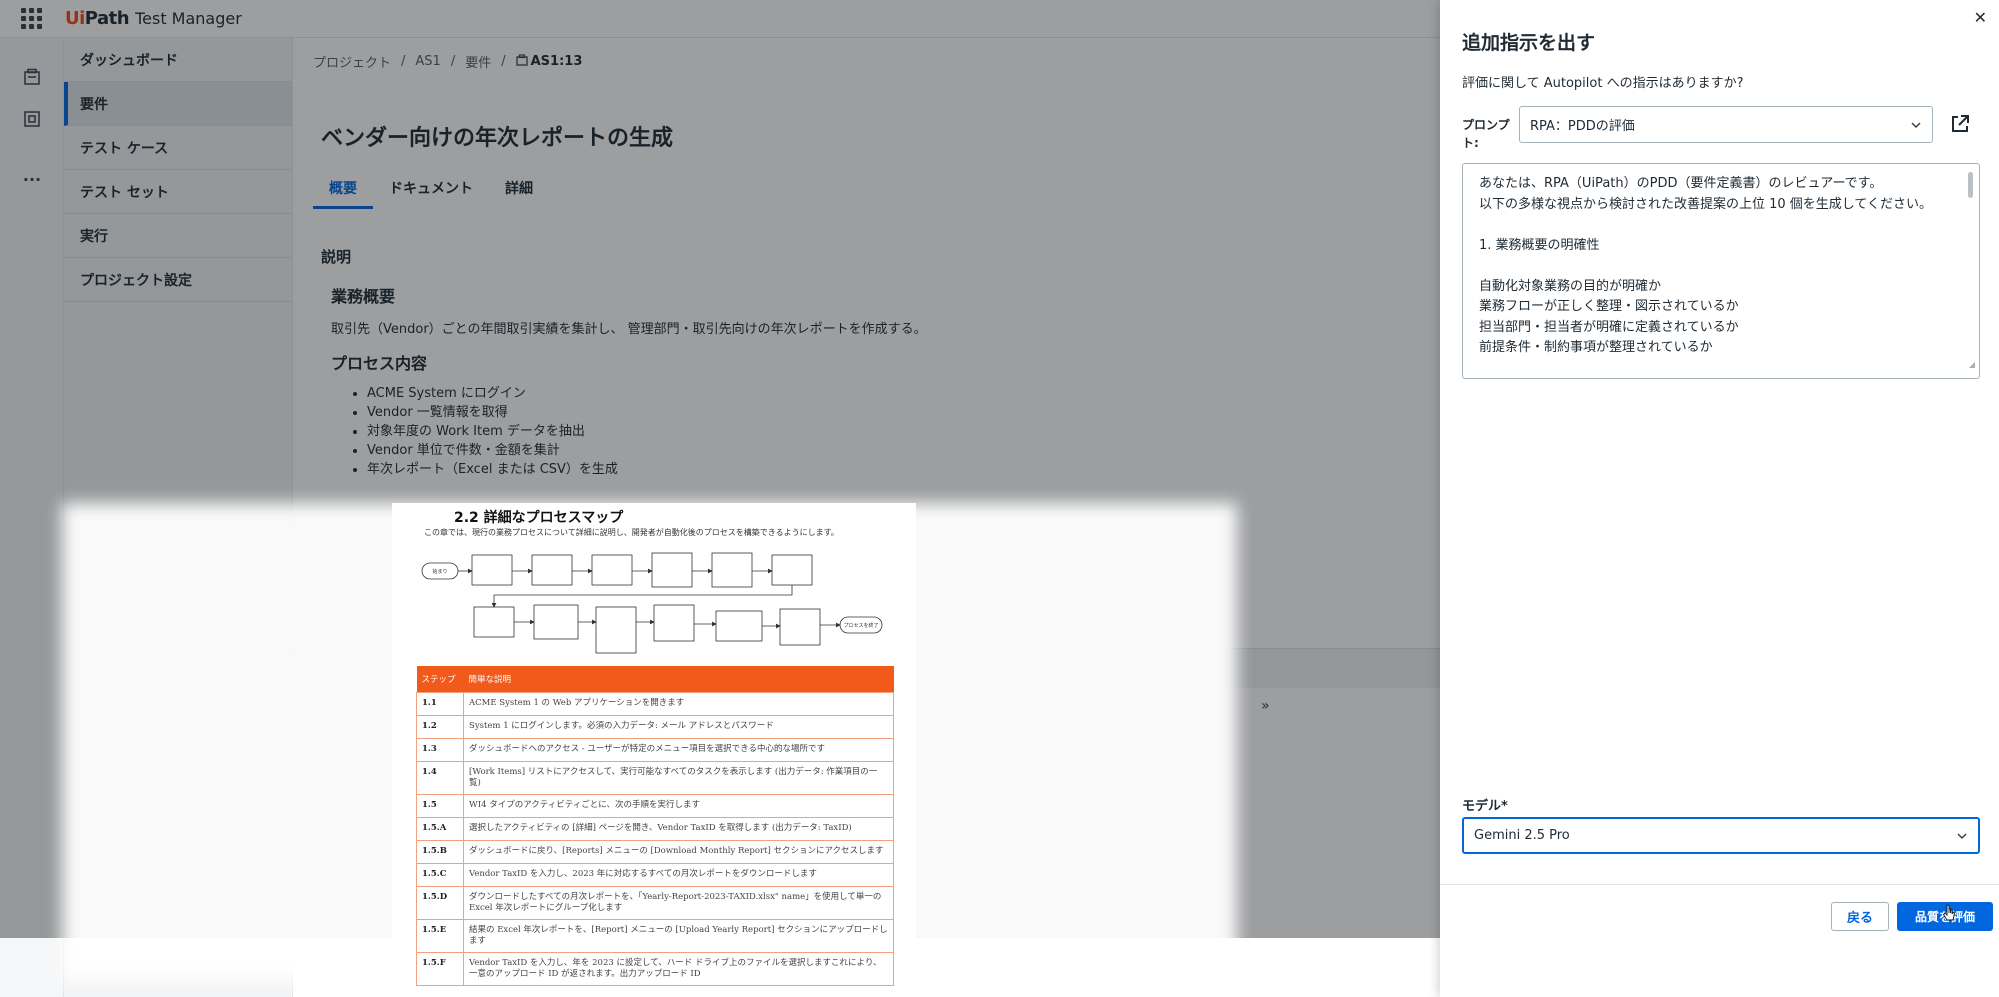 The width and height of the screenshot is (1999, 997). What do you see at coordinates (1949, 912) in the screenshot?
I see `mouse-pointer-icon` at bounding box center [1949, 912].